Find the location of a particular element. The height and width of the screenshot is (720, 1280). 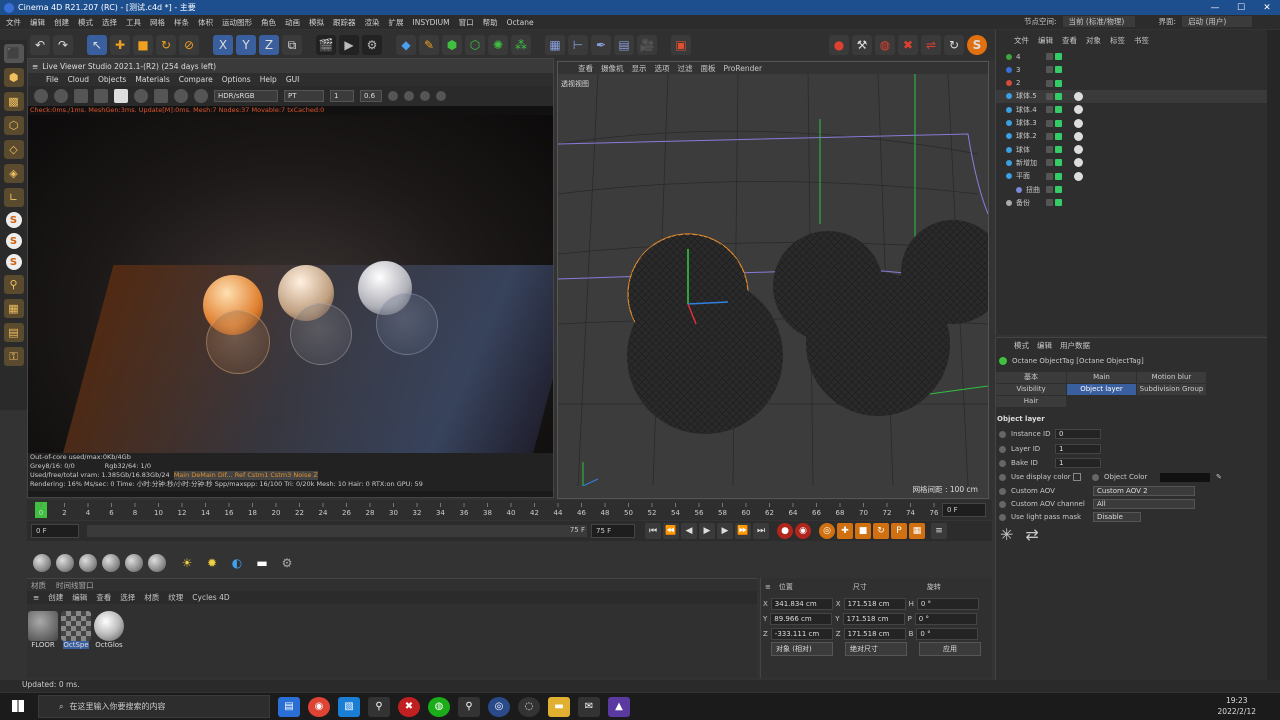

play-icon: ▶ is located at coordinates (707, 531).